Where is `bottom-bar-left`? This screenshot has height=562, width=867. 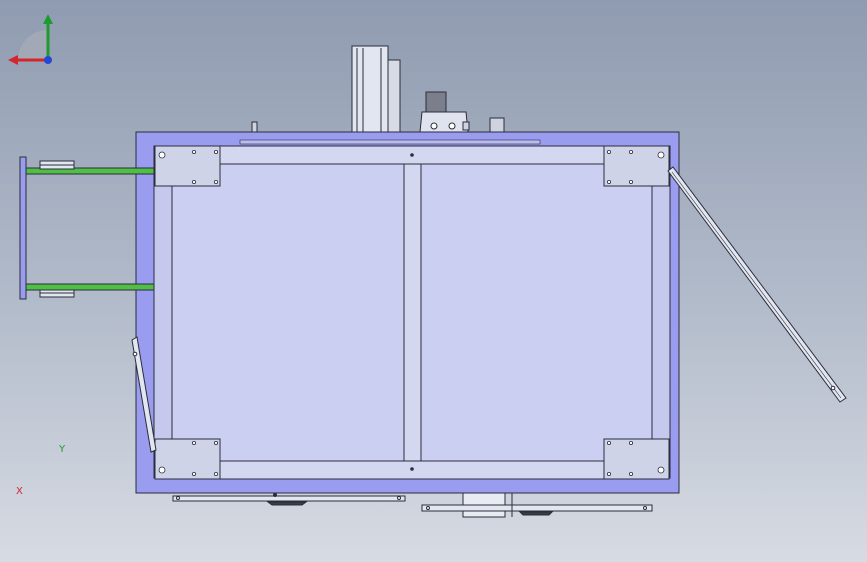 bottom-bar-left is located at coordinates (289, 498).